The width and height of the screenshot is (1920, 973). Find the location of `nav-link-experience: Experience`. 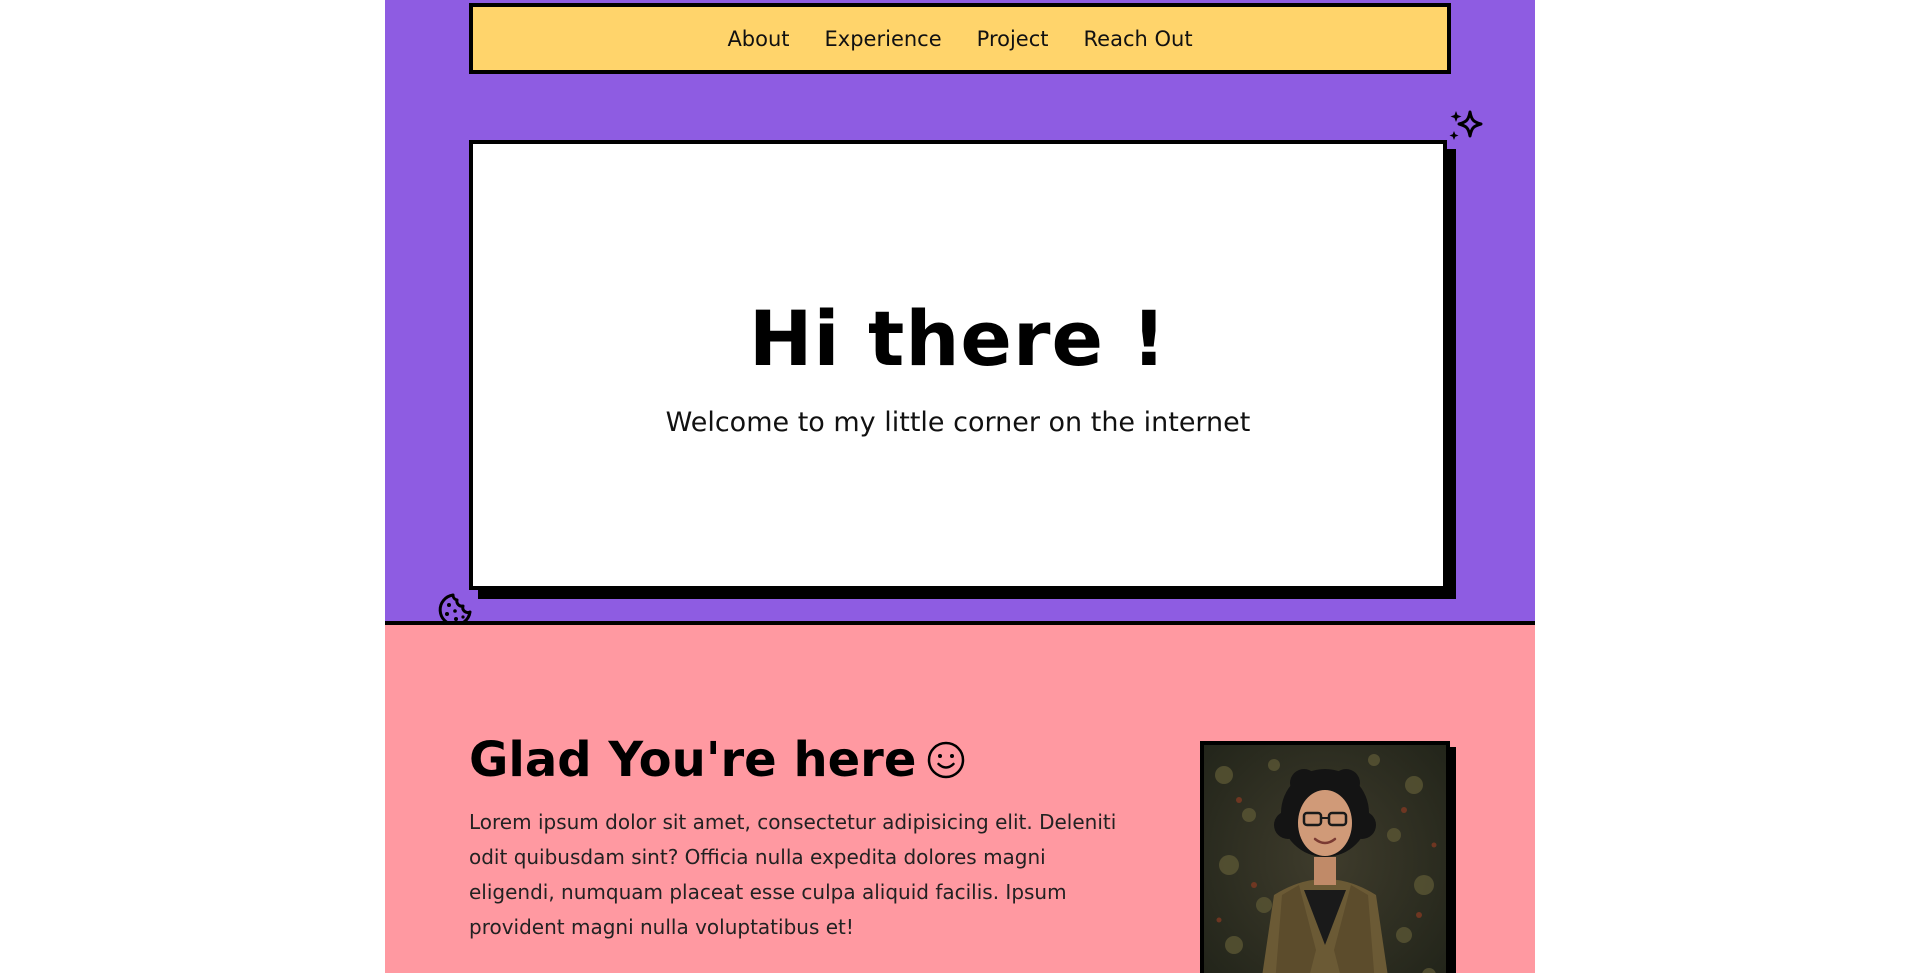

nav-link-experience: Experience is located at coordinates (883, 39).